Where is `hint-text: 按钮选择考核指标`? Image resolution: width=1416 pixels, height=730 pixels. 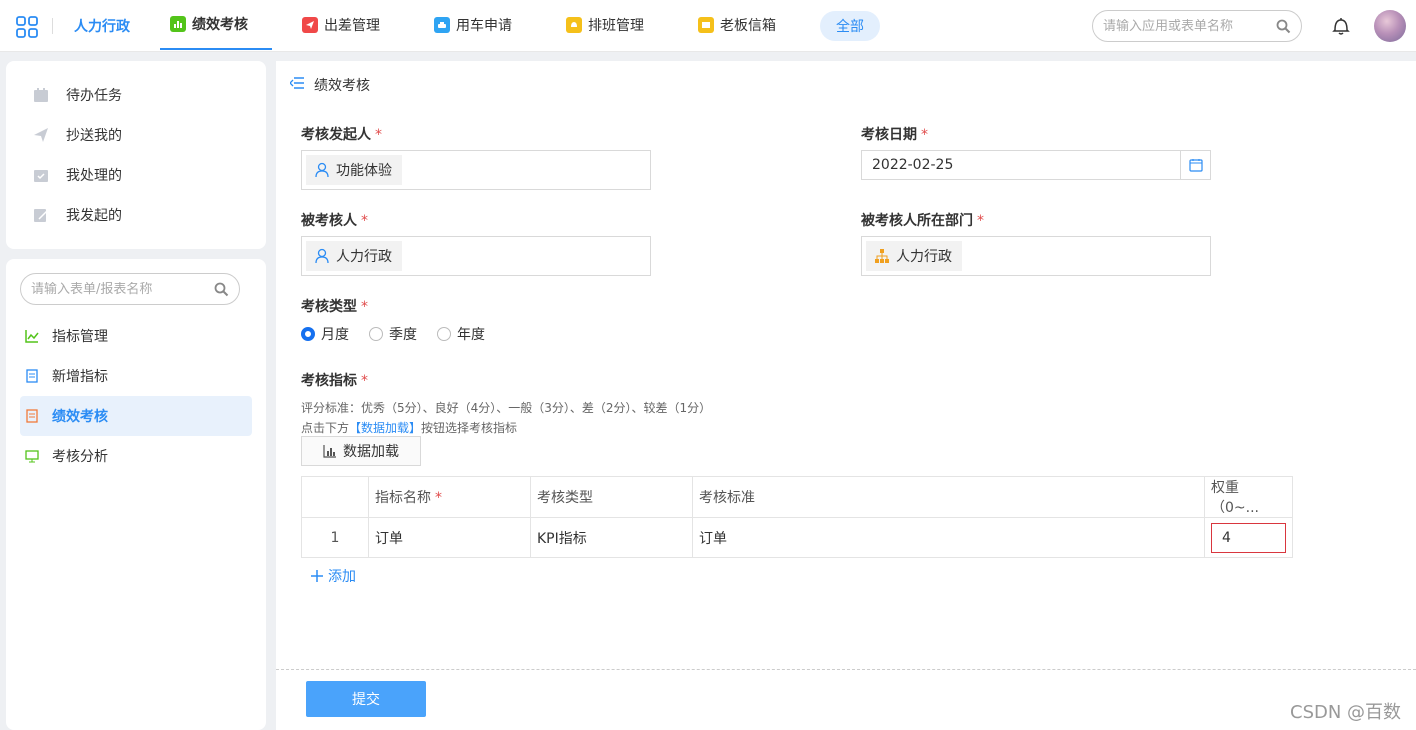
hint-text: 按钮选择考核指标 is located at coordinates (469, 428).